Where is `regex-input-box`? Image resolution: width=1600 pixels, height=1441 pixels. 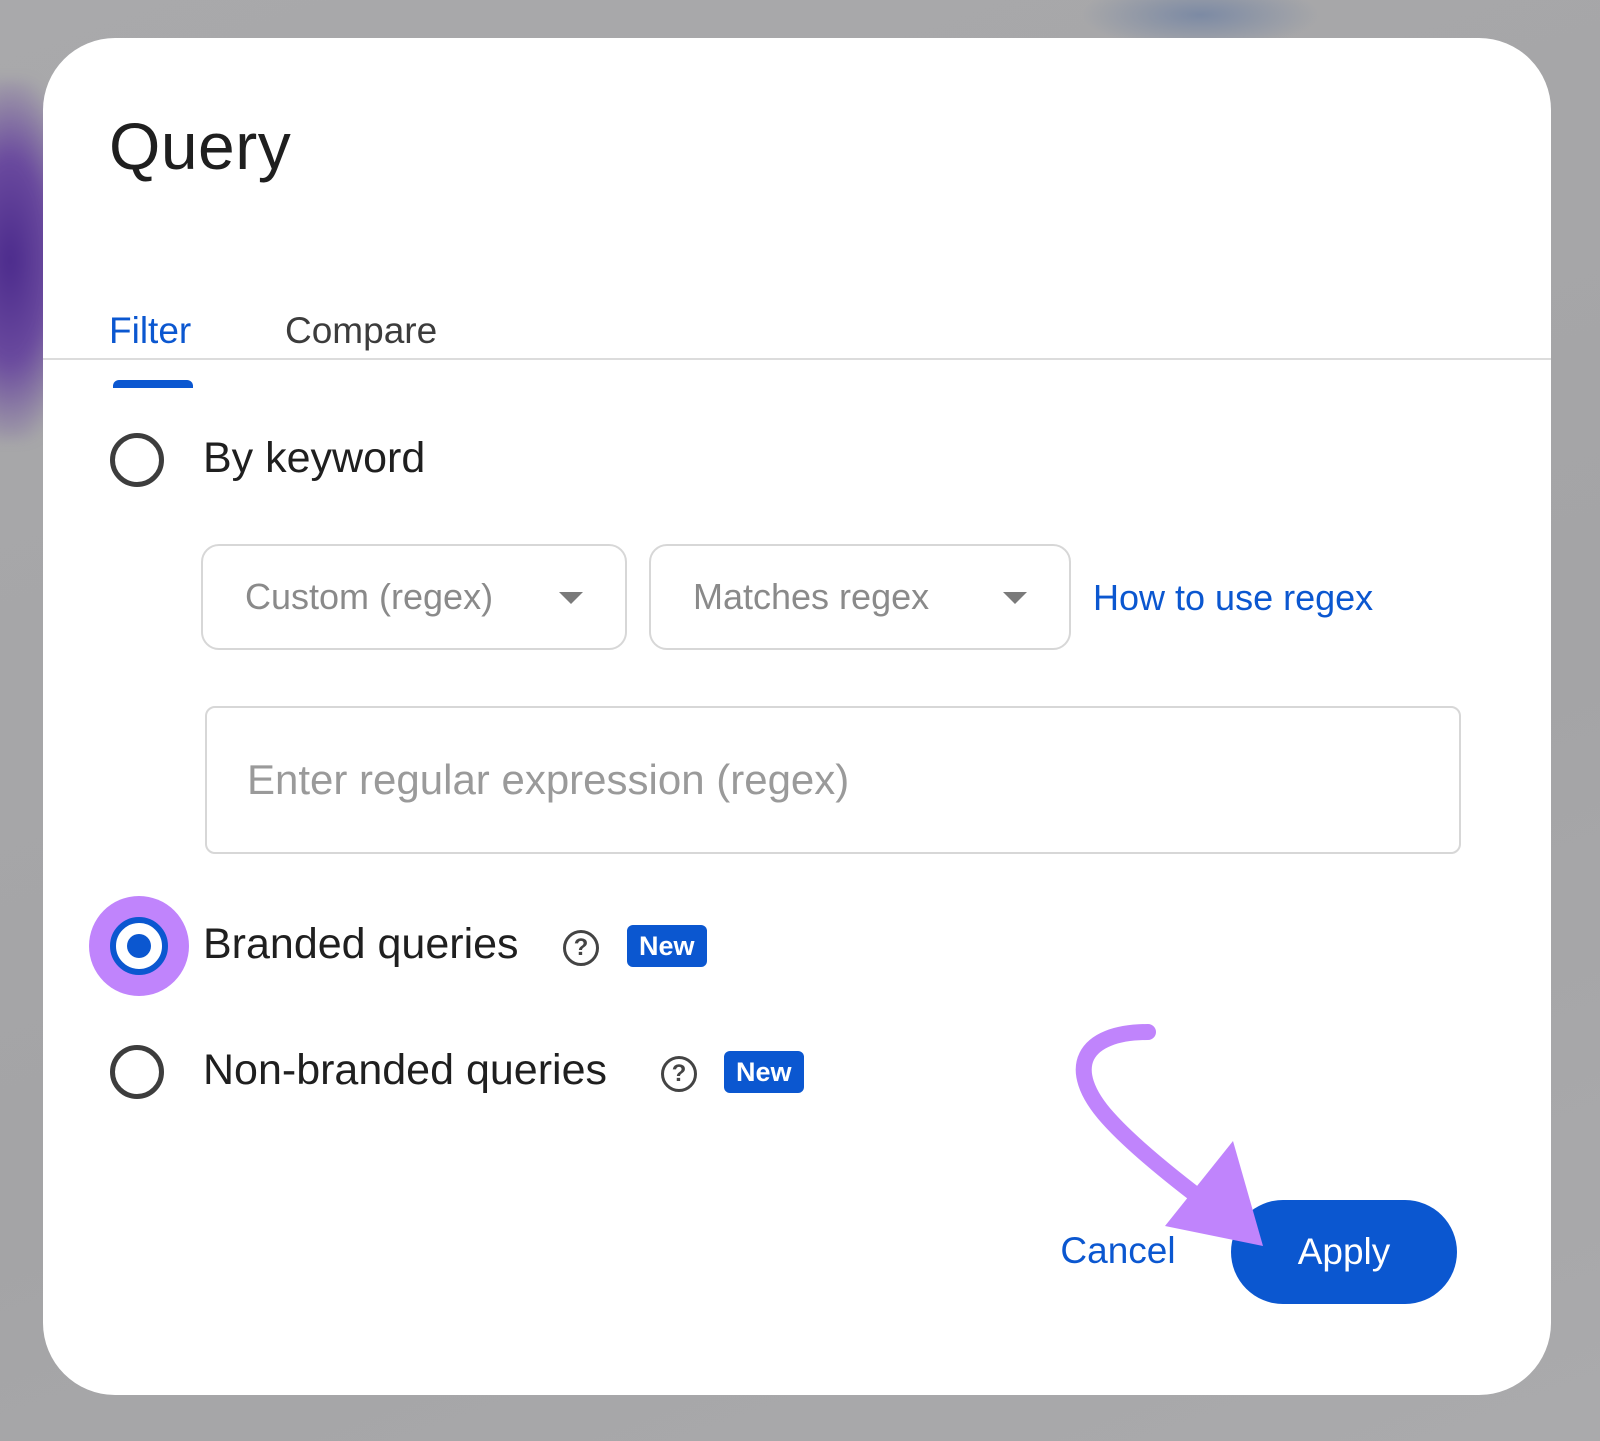 regex-input-box is located at coordinates (833, 780).